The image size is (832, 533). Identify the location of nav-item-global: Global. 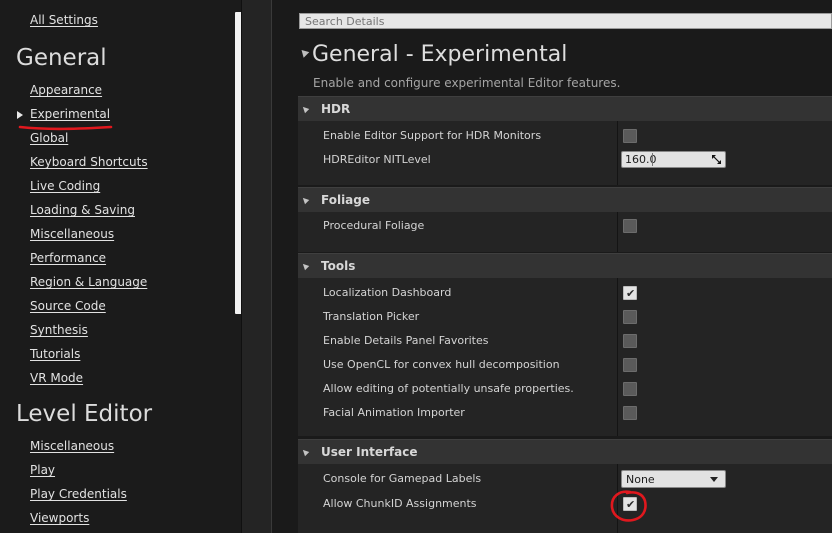
(49, 138).